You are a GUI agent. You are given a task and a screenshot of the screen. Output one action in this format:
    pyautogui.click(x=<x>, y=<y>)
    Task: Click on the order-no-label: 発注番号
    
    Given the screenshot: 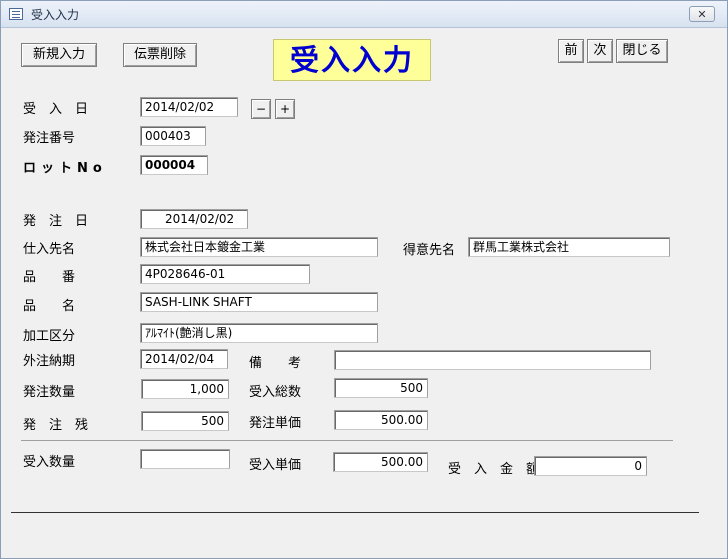 What is the action you would take?
    pyautogui.click(x=49, y=138)
    